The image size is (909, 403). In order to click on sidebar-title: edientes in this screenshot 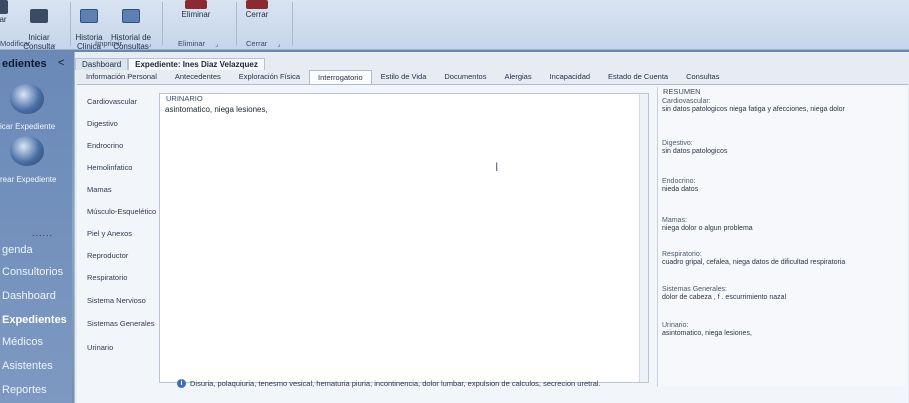, I will do `click(24, 64)`.